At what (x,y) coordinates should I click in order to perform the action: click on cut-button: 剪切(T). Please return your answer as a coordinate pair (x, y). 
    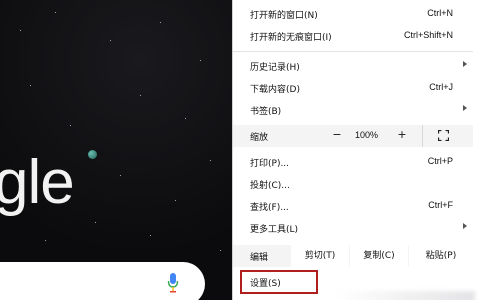
    Looking at the image, I should click on (320, 256).